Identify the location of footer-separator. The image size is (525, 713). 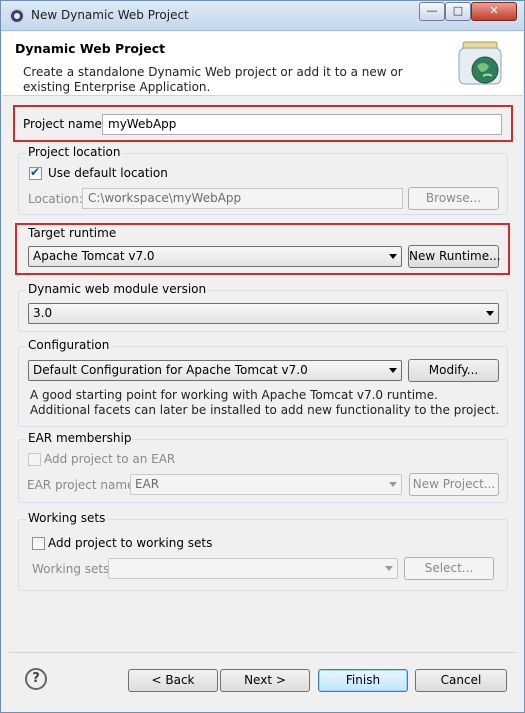
(262, 652).